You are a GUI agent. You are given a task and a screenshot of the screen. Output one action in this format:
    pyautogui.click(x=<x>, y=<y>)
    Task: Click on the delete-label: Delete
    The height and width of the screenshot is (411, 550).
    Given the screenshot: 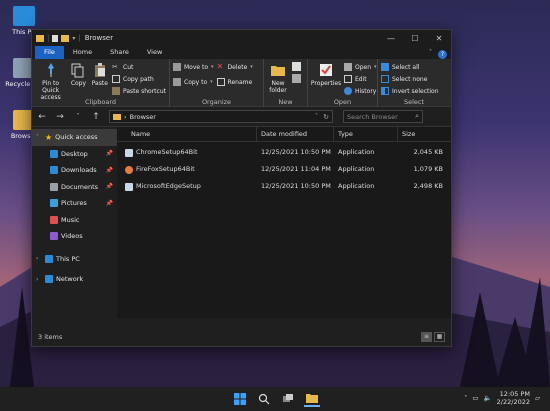 What is the action you would take?
    pyautogui.click(x=237, y=67)
    